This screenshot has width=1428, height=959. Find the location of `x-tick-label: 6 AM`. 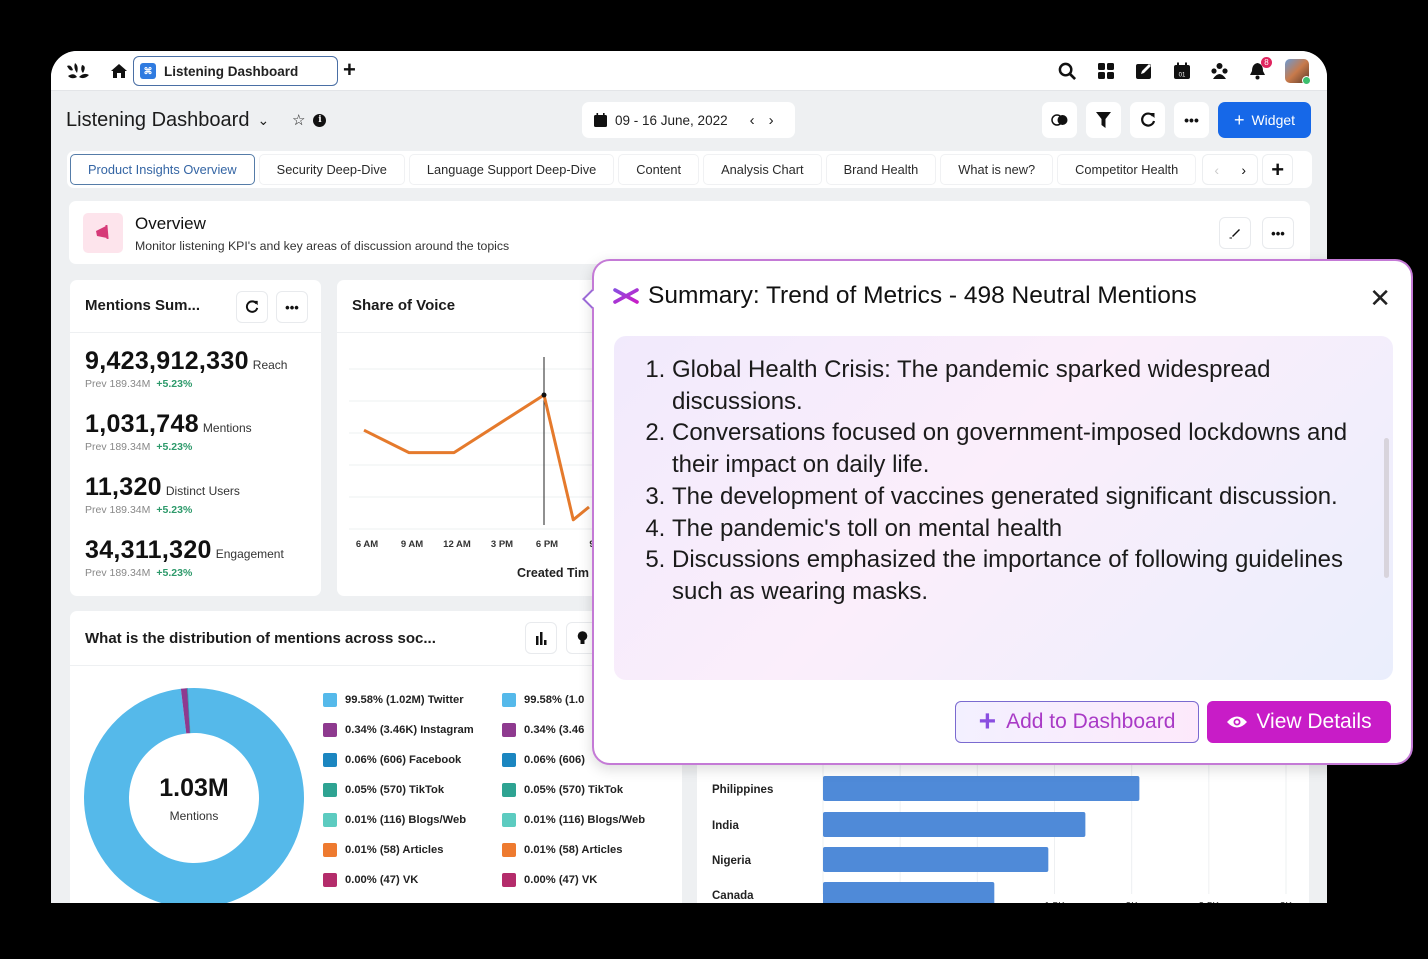

x-tick-label: 6 AM is located at coordinates (367, 544).